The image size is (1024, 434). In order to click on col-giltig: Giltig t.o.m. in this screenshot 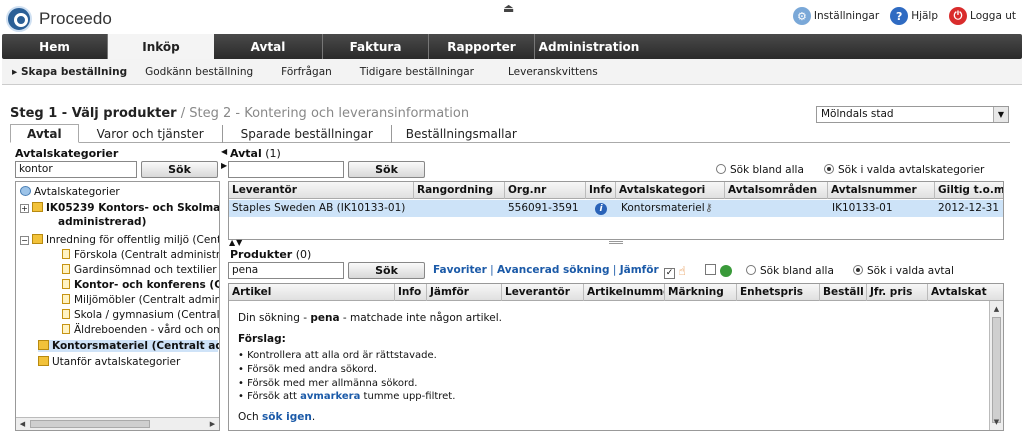, I will do `click(969, 190)`.